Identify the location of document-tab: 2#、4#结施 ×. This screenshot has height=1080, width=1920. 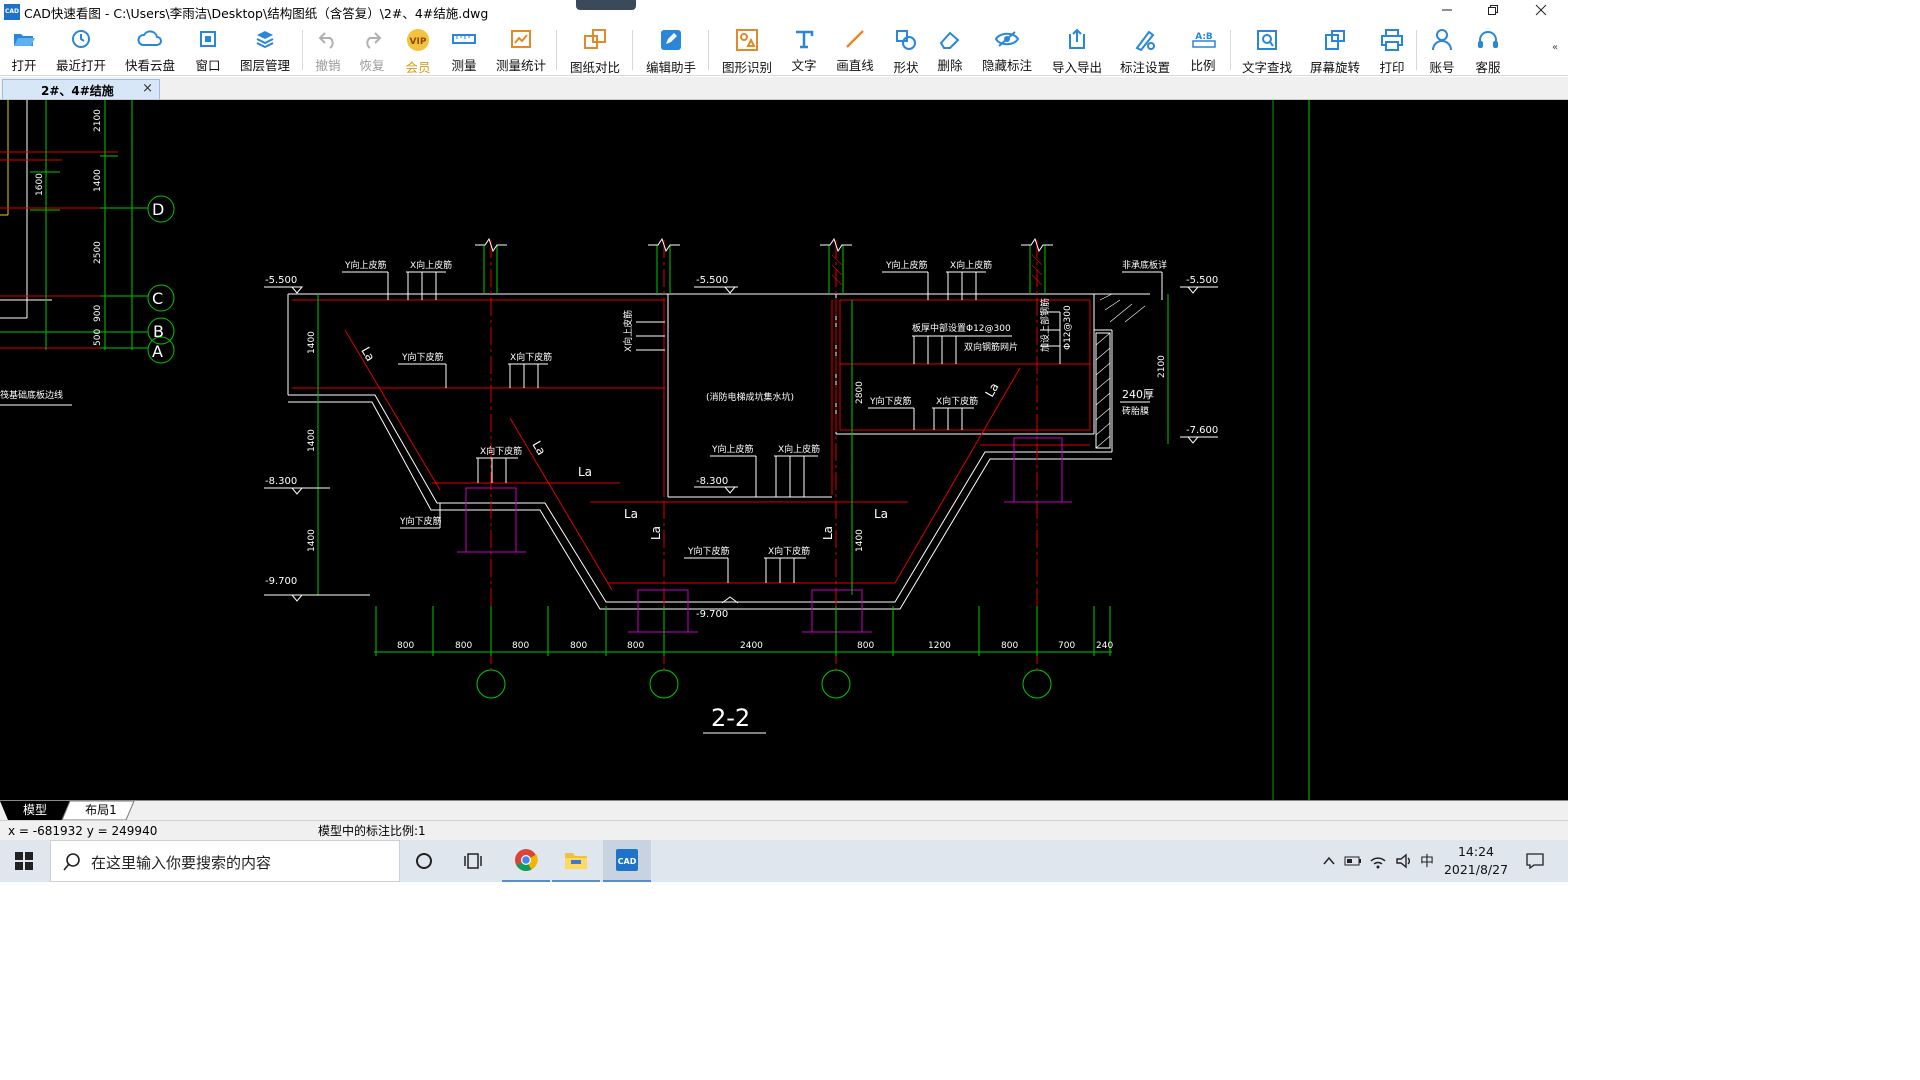
(81, 89).